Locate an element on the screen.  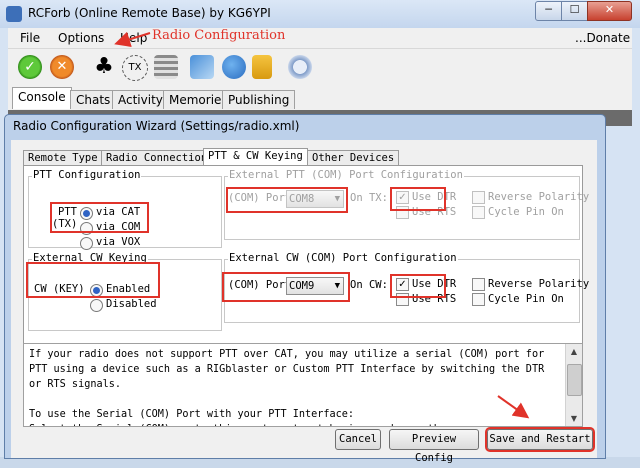
annotation-box-ptt-dtr is located at coordinates (418, 199).